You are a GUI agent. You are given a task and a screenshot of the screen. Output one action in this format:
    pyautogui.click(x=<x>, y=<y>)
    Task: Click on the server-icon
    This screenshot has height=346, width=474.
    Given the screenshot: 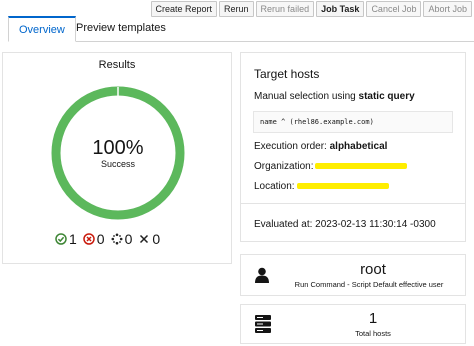 What is the action you would take?
    pyautogui.click(x=263, y=324)
    